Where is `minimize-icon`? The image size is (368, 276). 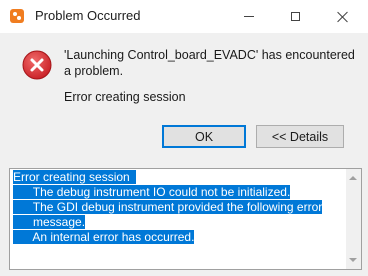 minimize-icon is located at coordinates (249, 16).